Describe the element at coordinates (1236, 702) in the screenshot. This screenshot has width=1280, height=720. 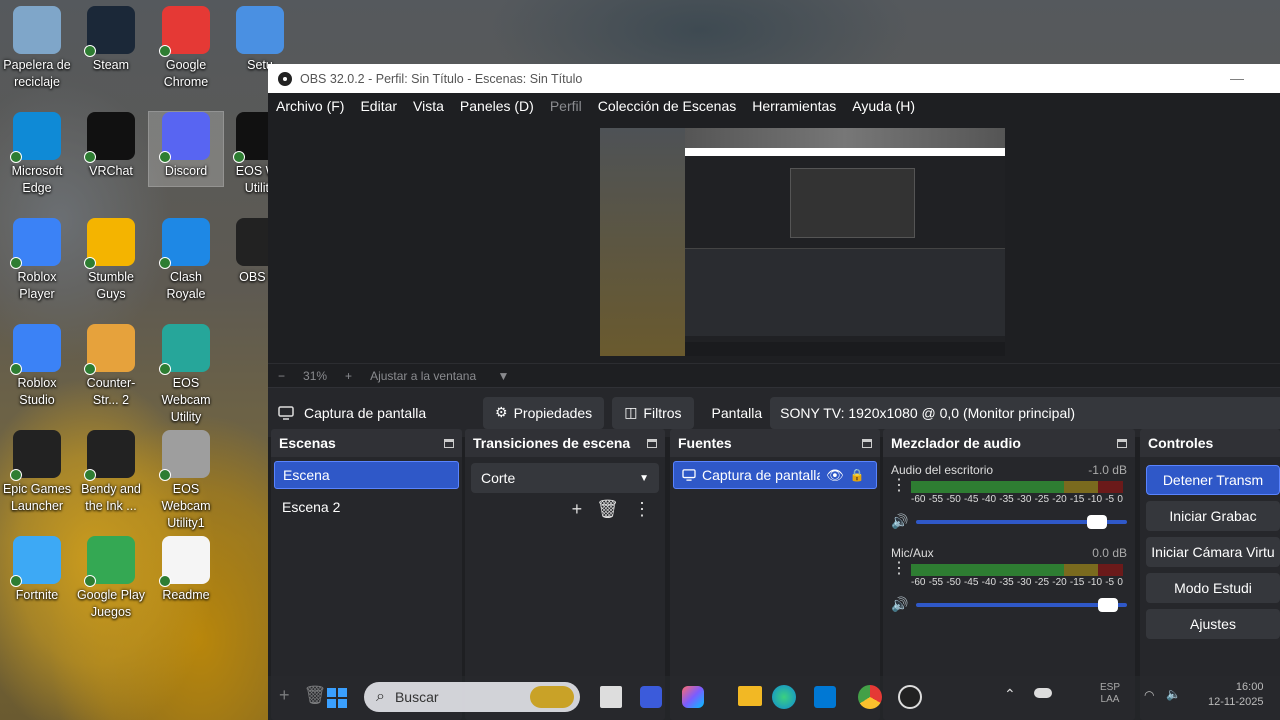
I see `clock-date: 12-11-2025` at that location.